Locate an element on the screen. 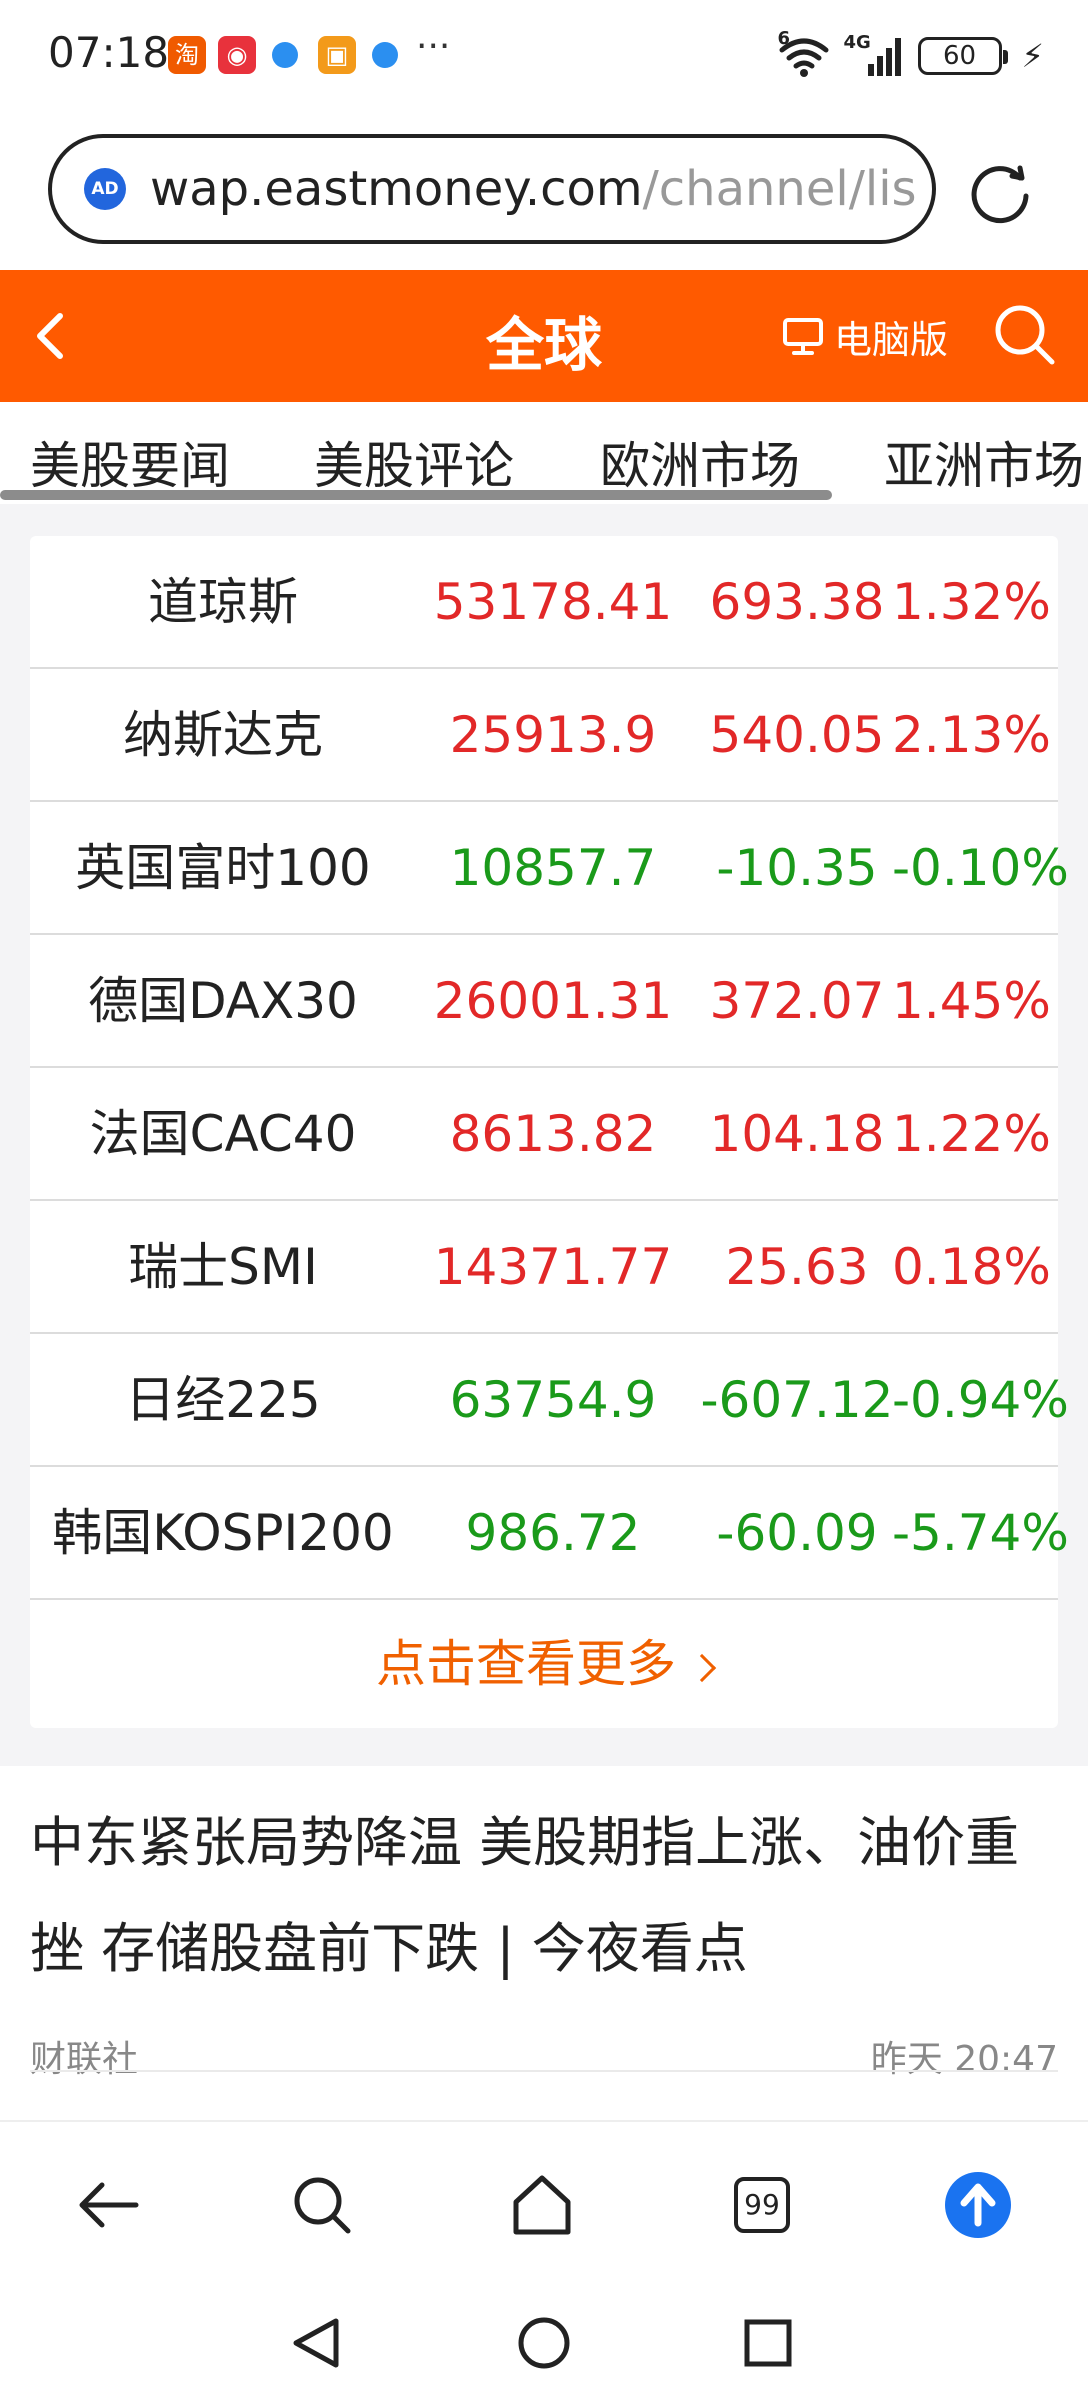 The height and width of the screenshot is (2400, 1088). index-percent: -0.94% is located at coordinates (980, 1400).